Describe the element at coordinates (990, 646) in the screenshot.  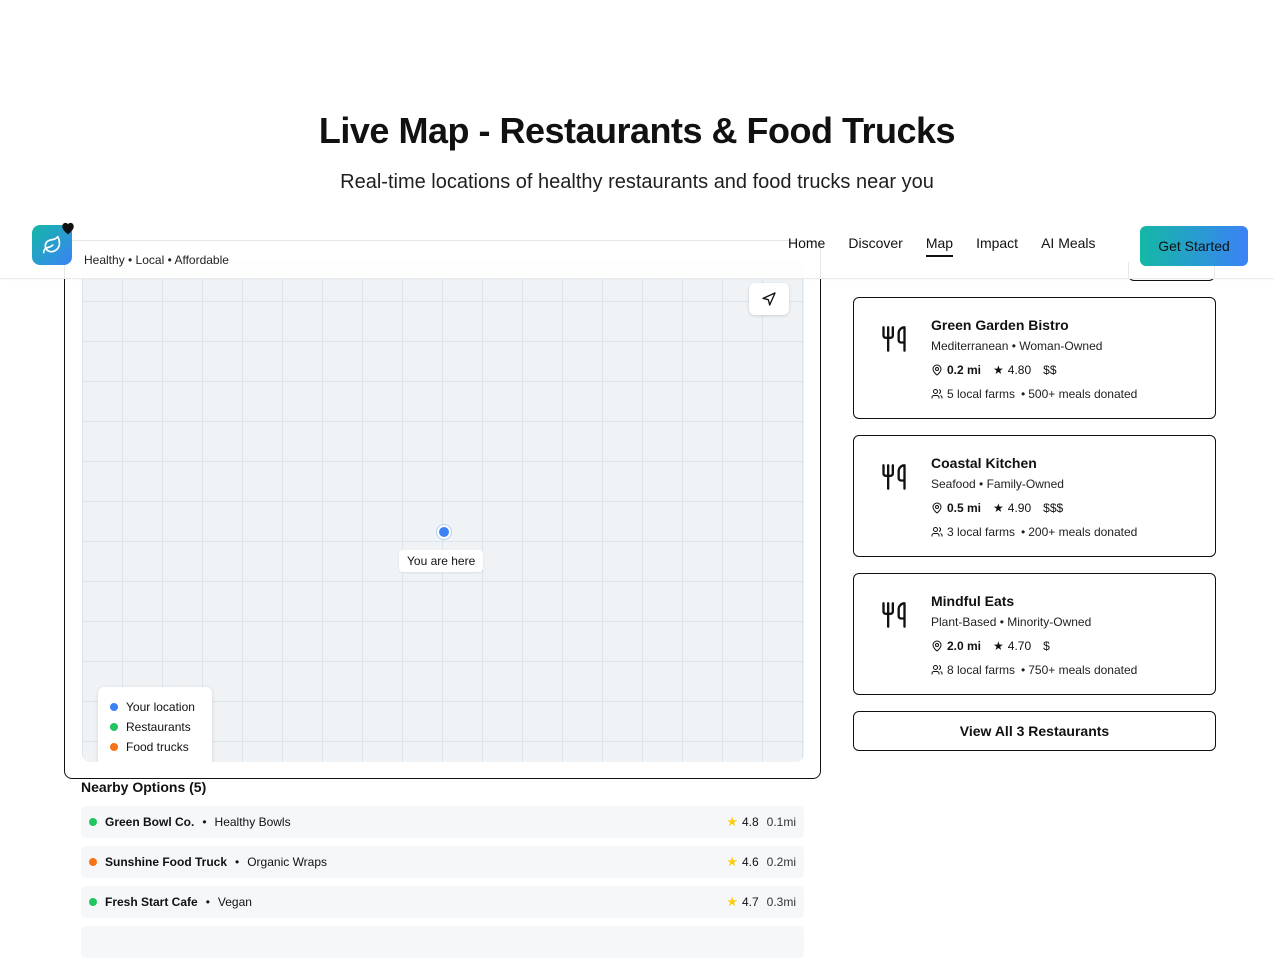
I see `restaurant-meta: 2.0 mi ★ 4.70 $` at that location.